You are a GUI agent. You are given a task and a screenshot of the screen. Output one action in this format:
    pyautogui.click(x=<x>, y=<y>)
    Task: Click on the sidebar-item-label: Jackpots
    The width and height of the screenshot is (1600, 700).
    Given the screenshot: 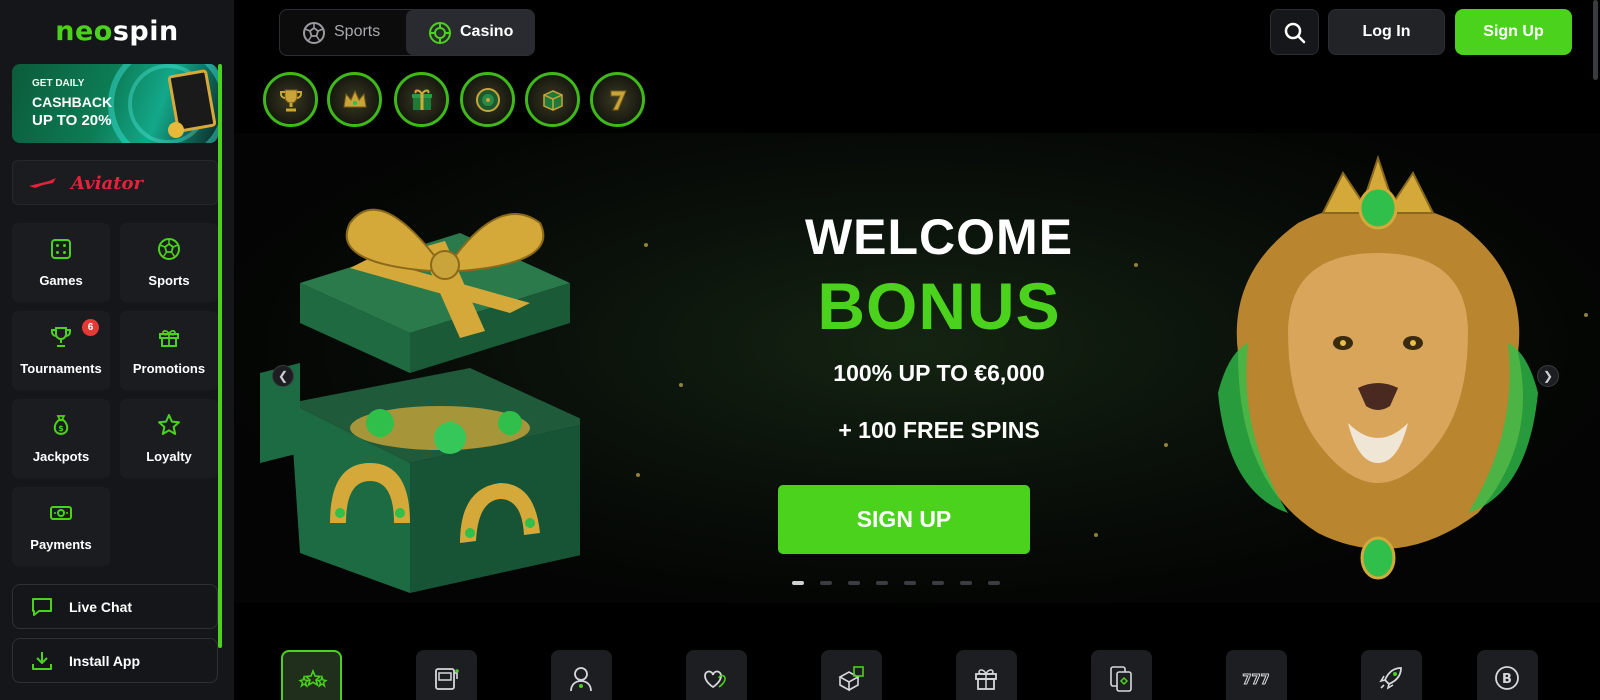 What is the action you would take?
    pyautogui.click(x=61, y=456)
    